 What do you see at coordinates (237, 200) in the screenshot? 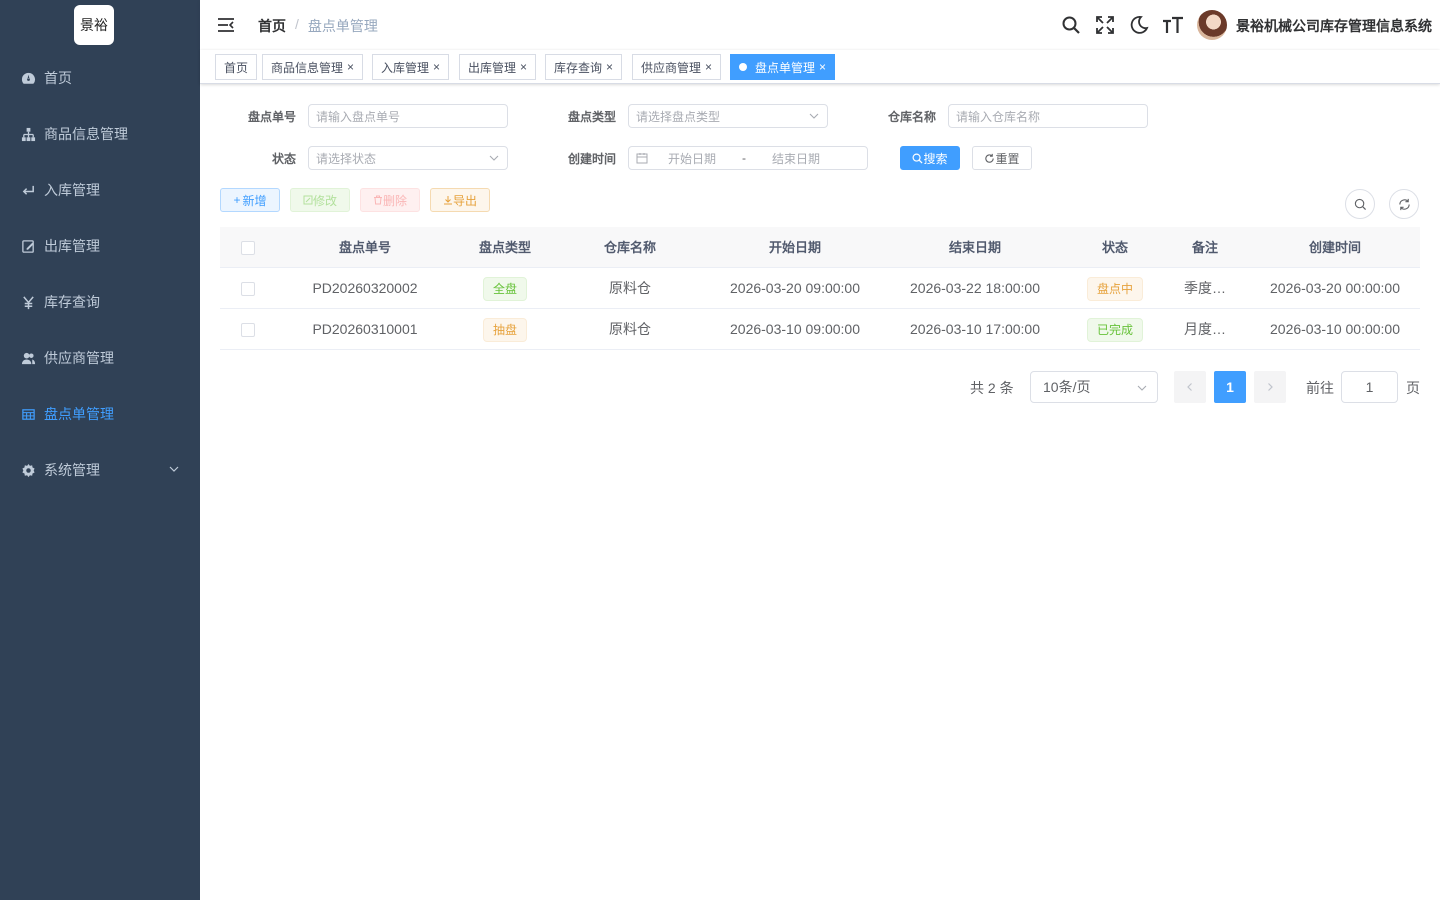
I see `plus-icon: +` at bounding box center [237, 200].